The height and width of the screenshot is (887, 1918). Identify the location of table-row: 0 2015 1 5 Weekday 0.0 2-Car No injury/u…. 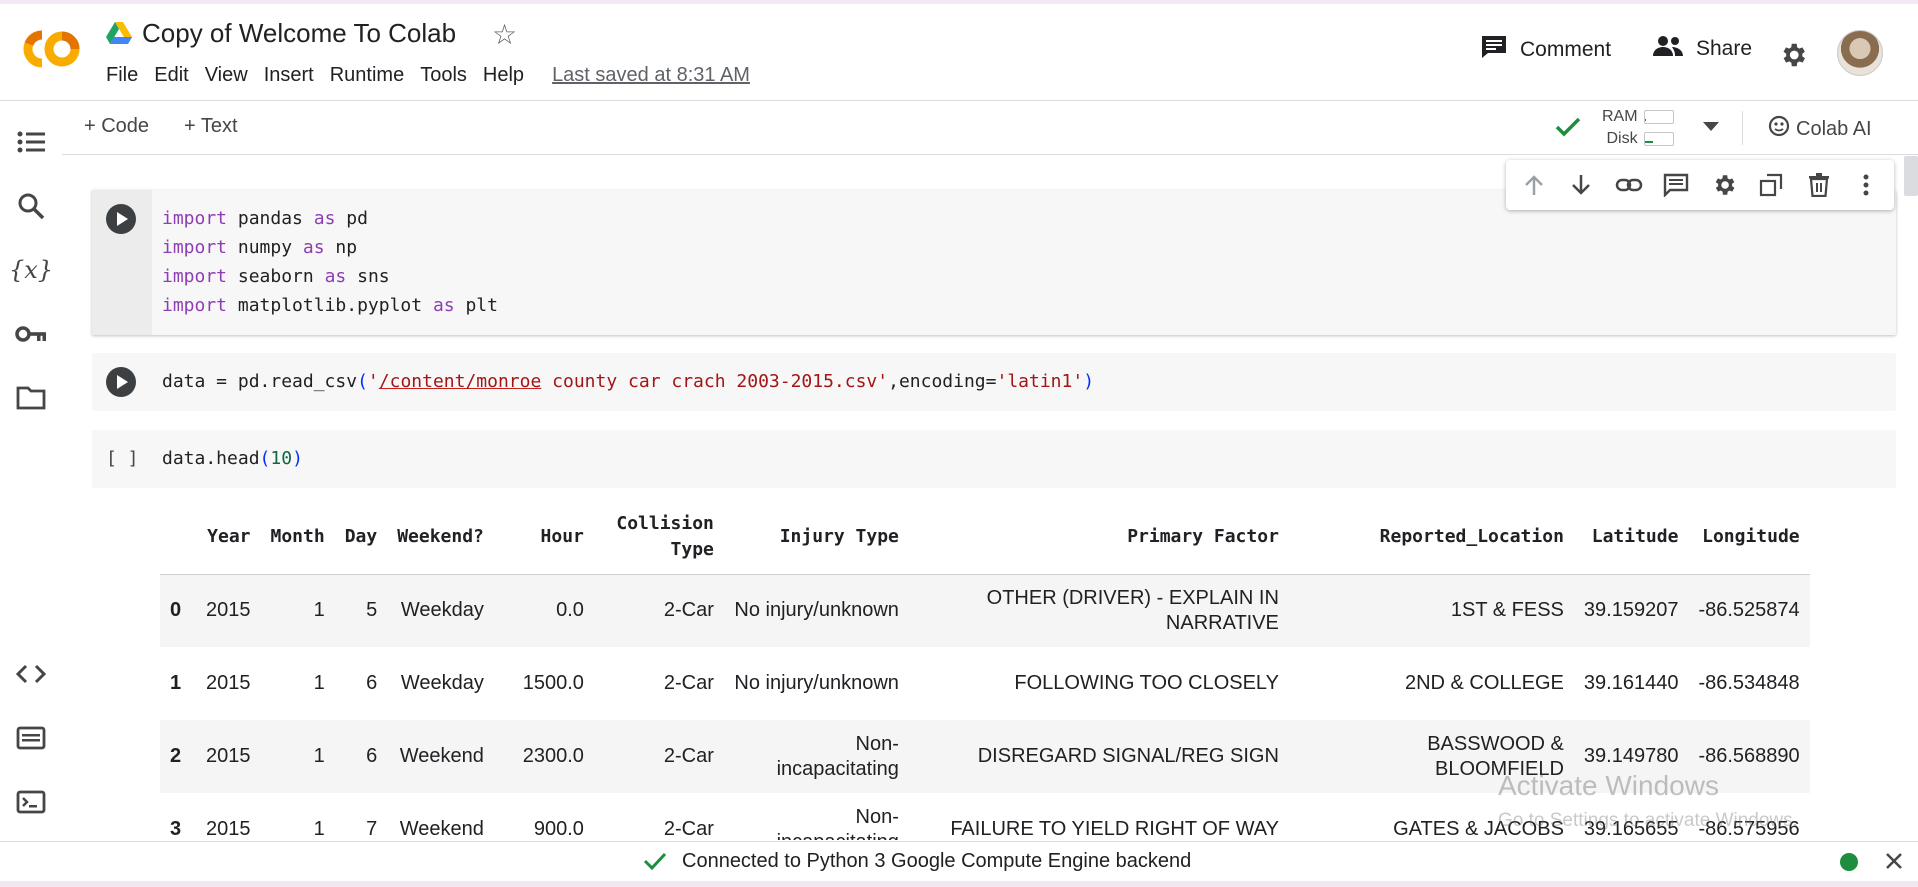
(985, 610).